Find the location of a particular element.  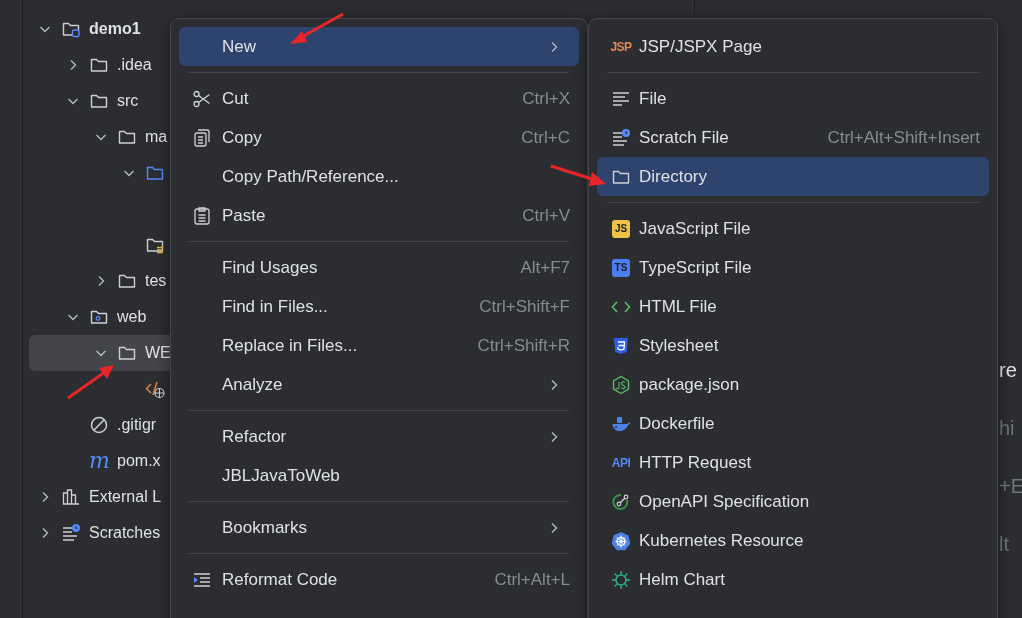

shortcut-text: Ctrl+Alt+L is located at coordinates (532, 579).